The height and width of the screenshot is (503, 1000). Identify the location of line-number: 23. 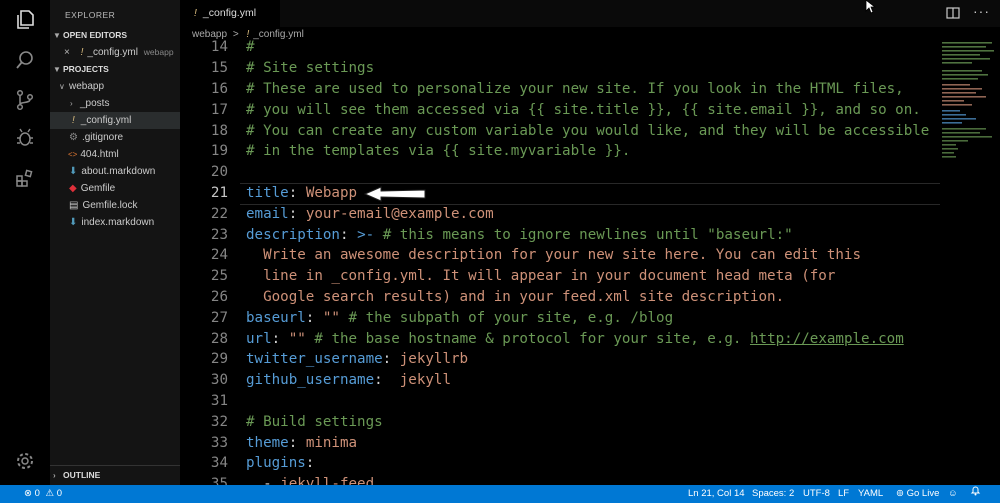
(219, 234).